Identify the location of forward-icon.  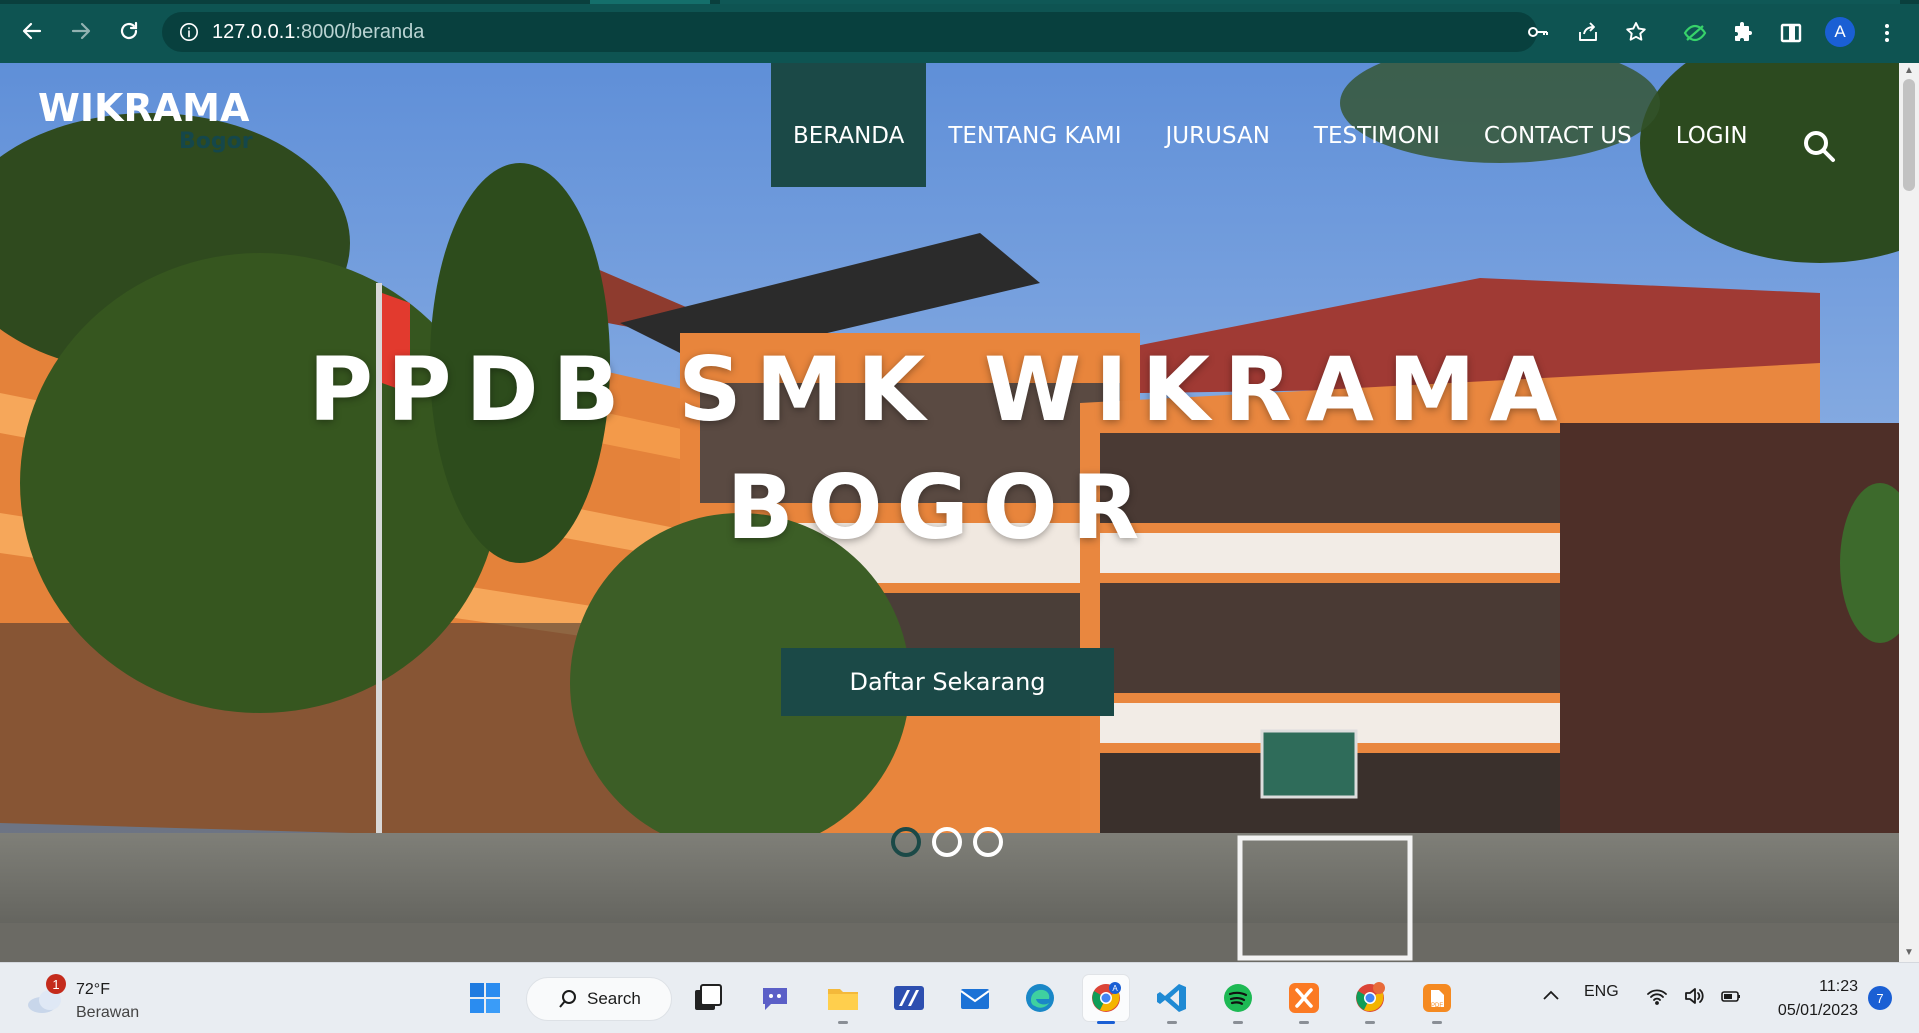
(81, 31).